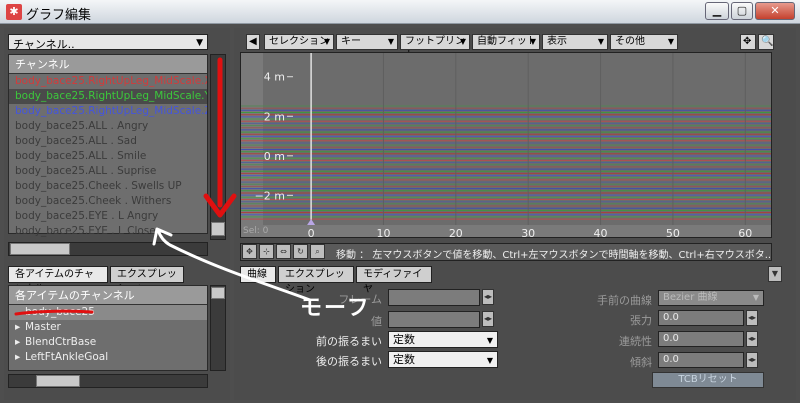 The width and height of the screenshot is (800, 403). I want to click on white-arrow-shaft, so click(234, 265).